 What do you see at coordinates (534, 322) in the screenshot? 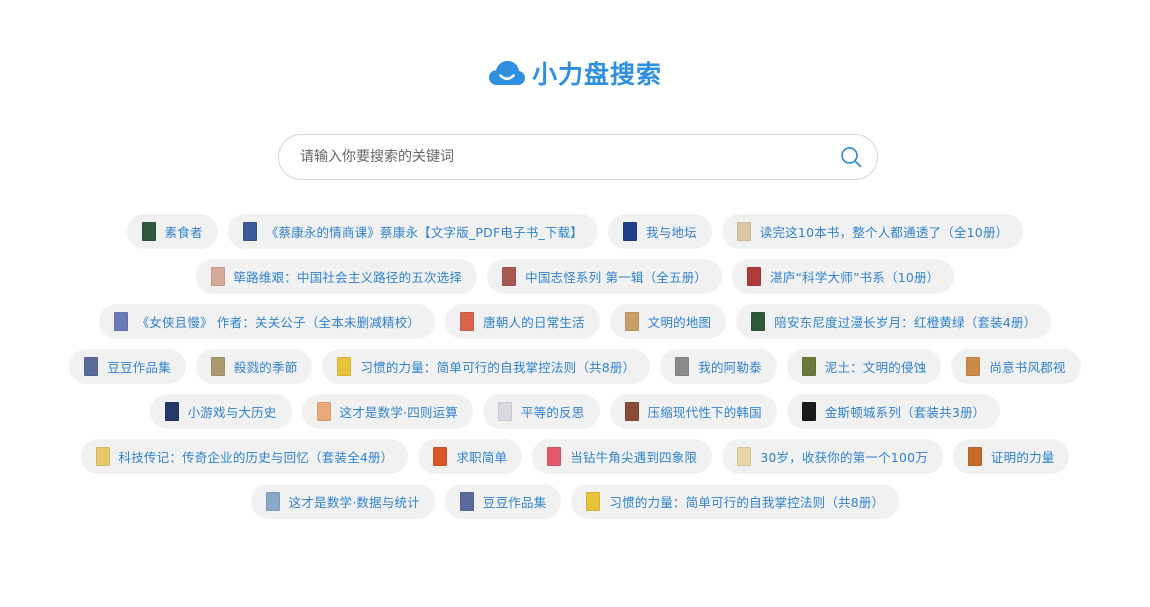
I see `keyword-tag-label: 唐朝人的日常生活` at bounding box center [534, 322].